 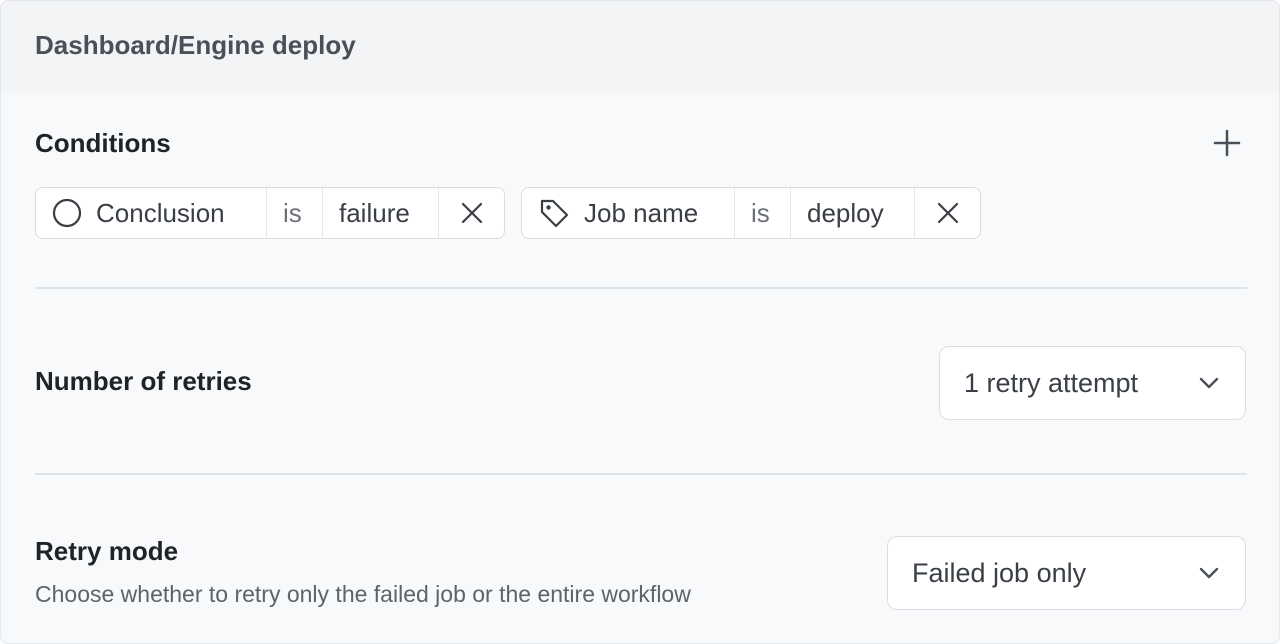 What do you see at coordinates (641, 212) in the screenshot?
I see `condition-field-label: Job name` at bounding box center [641, 212].